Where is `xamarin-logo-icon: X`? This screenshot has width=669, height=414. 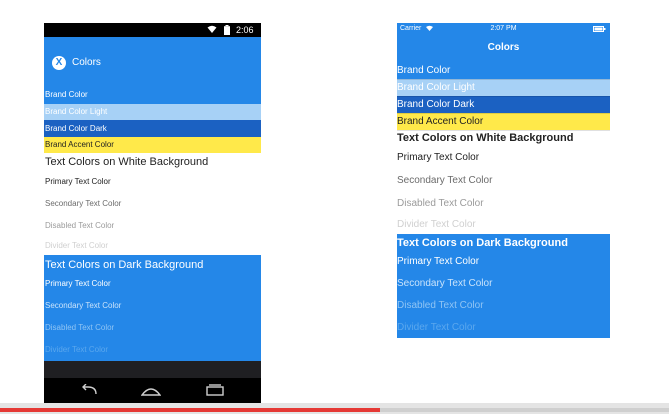 xamarin-logo-icon: X is located at coordinates (59, 63).